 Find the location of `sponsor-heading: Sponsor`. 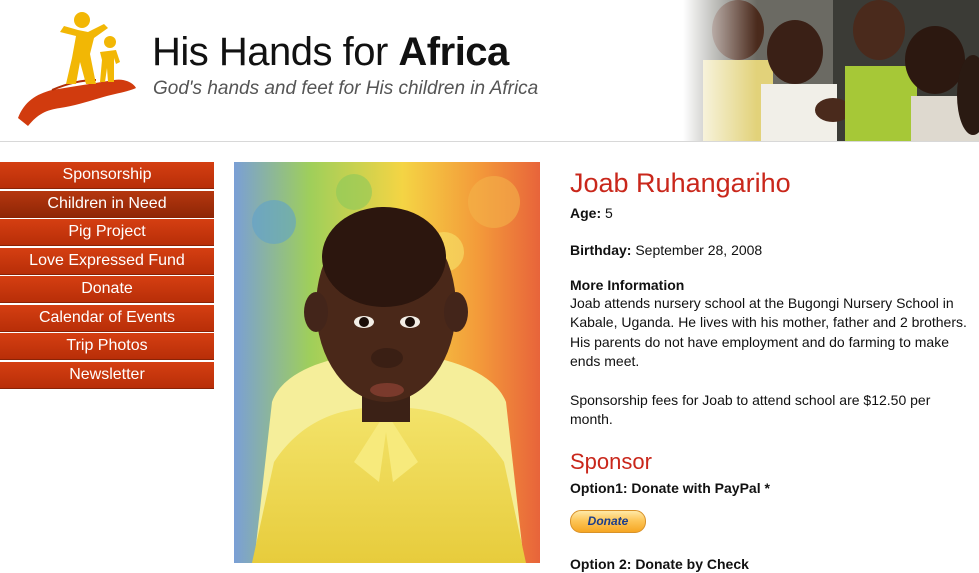

sponsor-heading: Sponsor is located at coordinates (611, 462).